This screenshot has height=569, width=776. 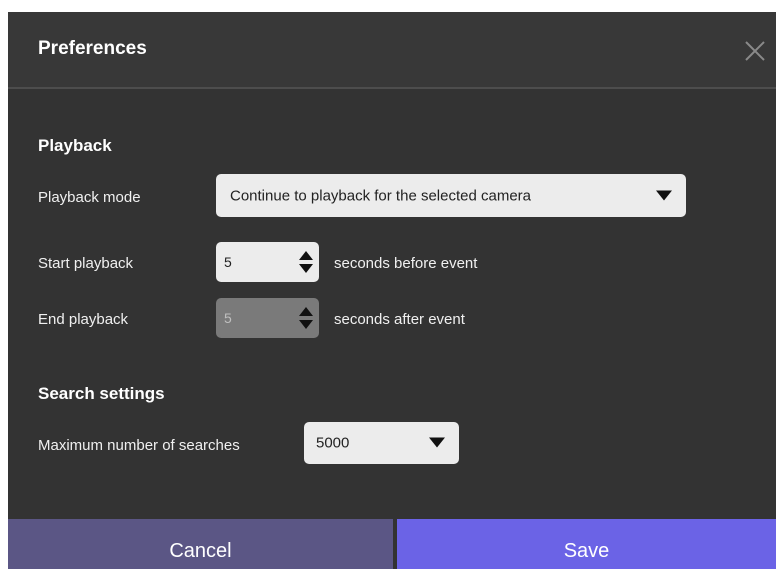 I want to click on start-playback-stepper: 5, so click(x=267, y=262).